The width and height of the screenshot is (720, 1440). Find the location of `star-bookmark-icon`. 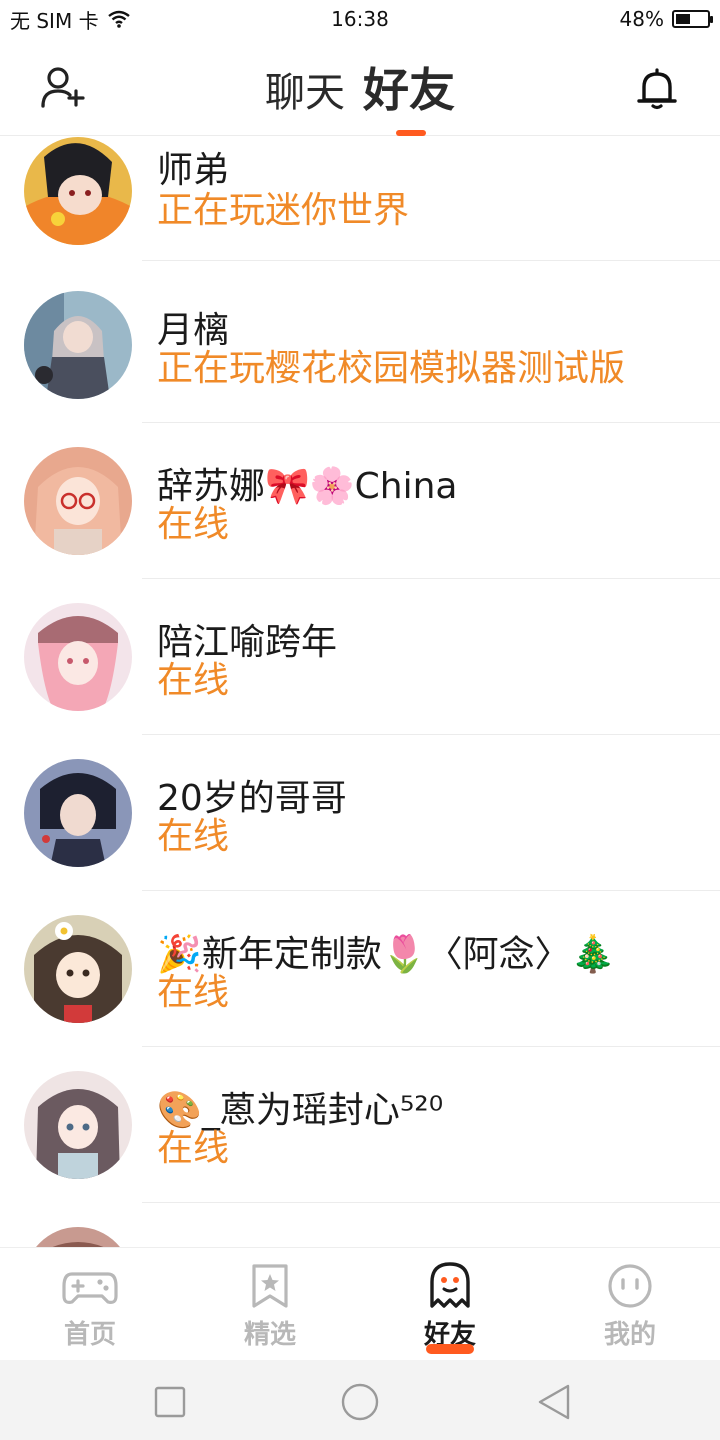

star-bookmark-icon is located at coordinates (270, 1286).